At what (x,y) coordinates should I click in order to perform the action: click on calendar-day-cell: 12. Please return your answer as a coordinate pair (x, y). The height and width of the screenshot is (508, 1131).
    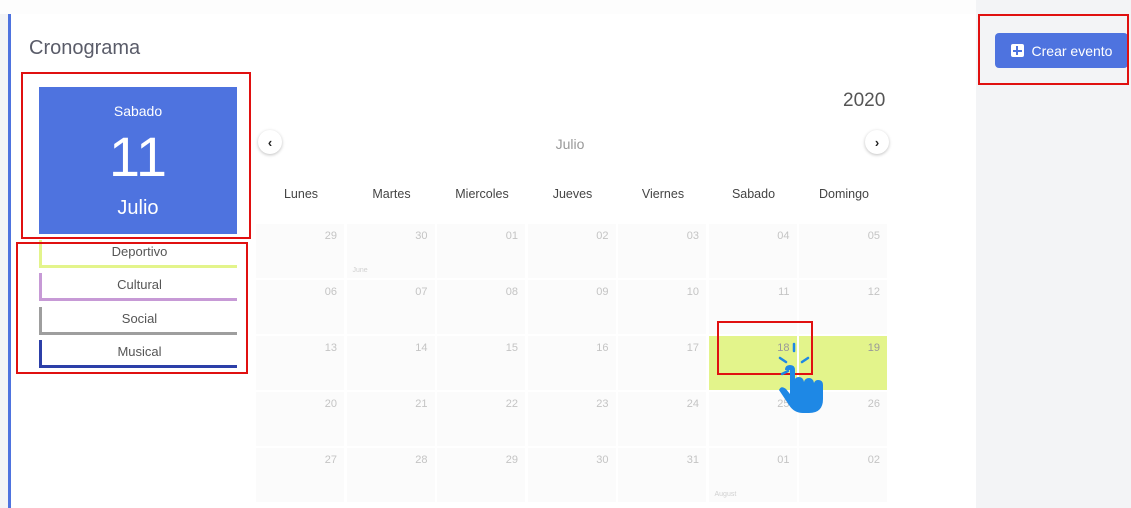
    Looking at the image, I should click on (843, 307).